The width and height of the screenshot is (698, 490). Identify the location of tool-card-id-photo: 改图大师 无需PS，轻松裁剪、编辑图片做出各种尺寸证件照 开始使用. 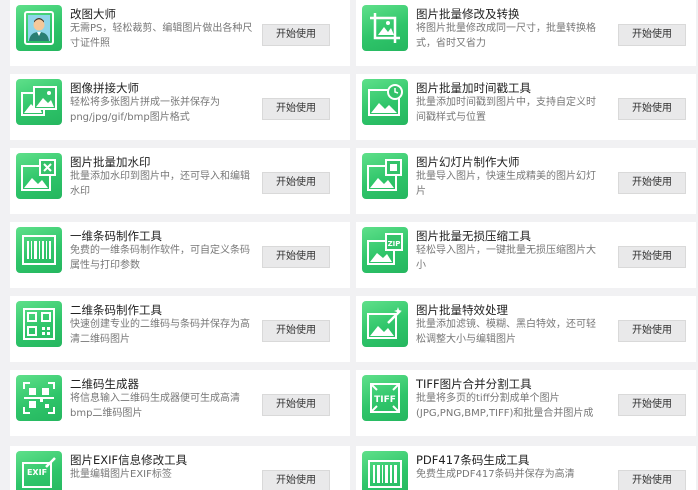
(180, 33).